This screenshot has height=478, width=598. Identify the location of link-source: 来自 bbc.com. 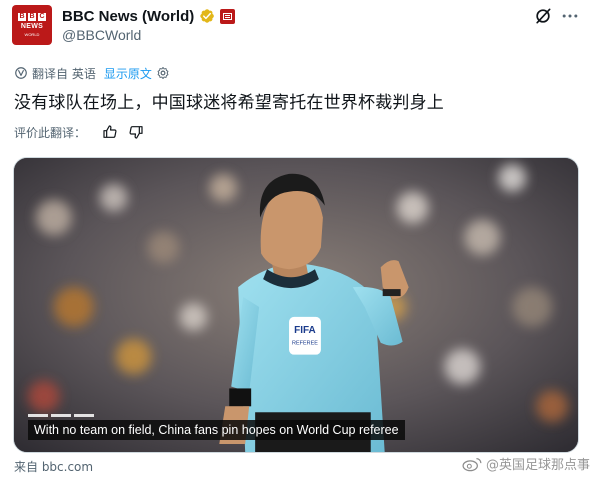
(53, 466).